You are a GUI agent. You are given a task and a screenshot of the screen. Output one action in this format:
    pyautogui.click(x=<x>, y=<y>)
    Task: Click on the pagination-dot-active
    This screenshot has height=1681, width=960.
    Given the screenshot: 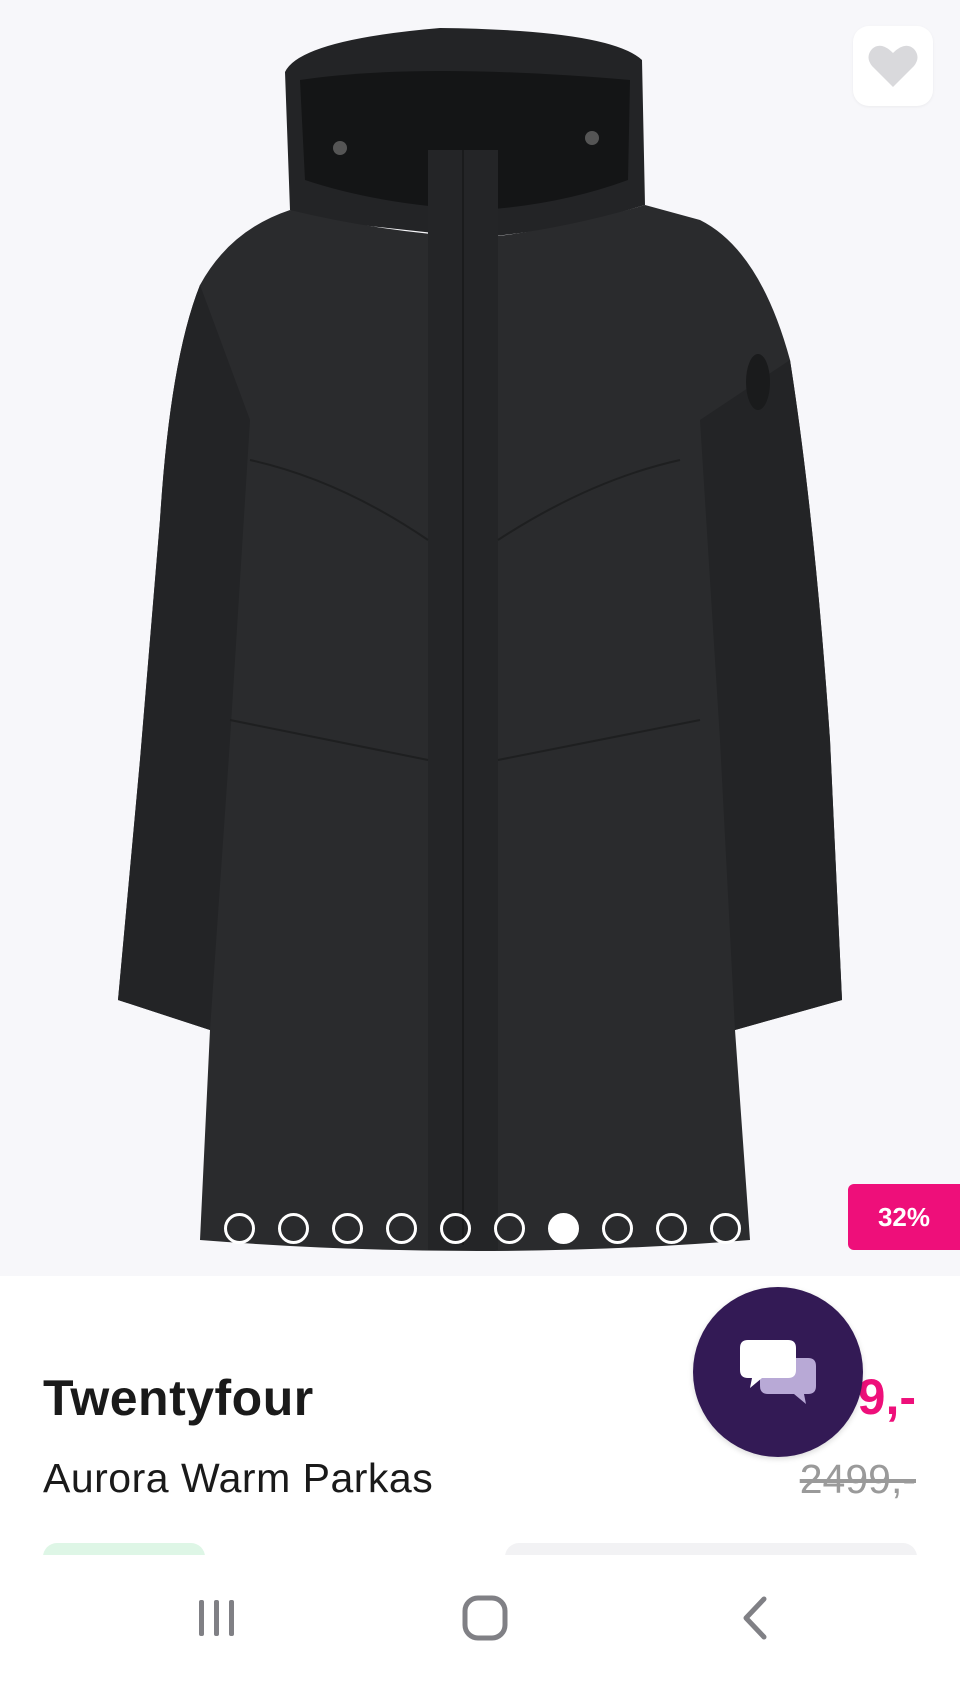 What is the action you would take?
    pyautogui.click(x=563, y=1228)
    